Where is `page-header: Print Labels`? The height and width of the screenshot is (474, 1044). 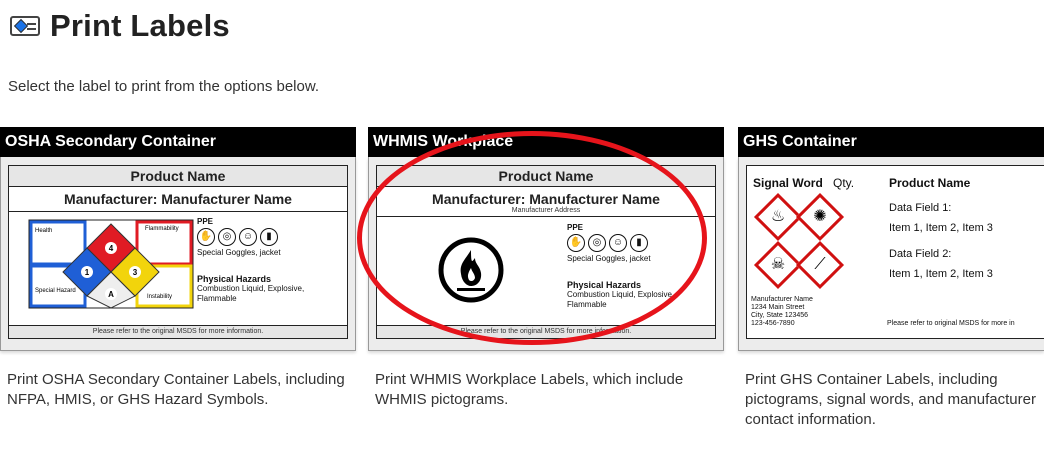 page-header: Print Labels is located at coordinates (118, 26).